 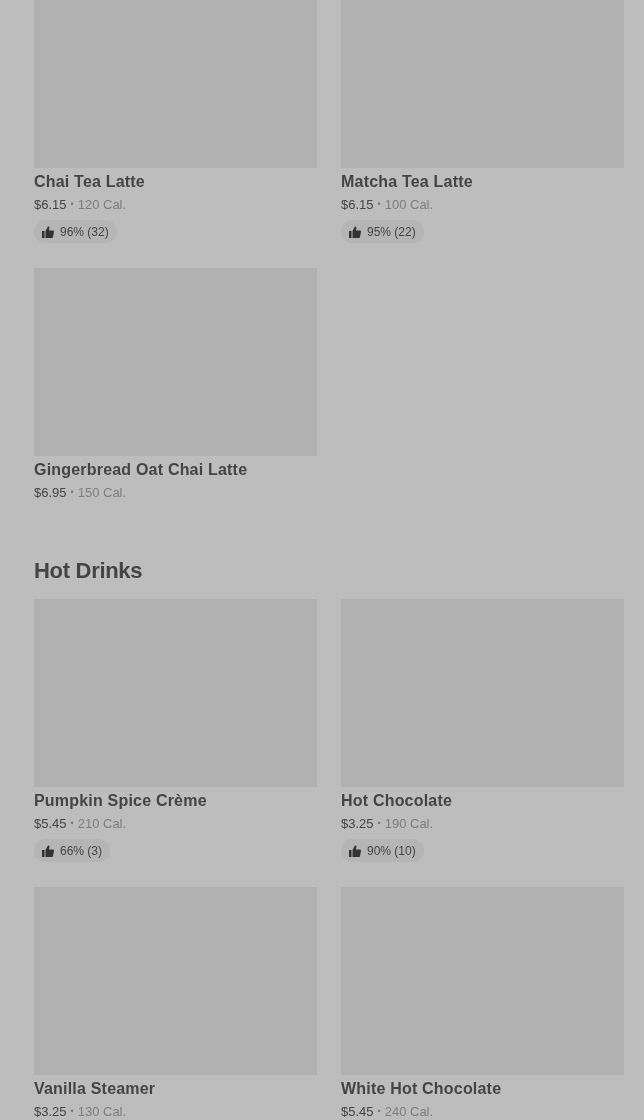 What do you see at coordinates (95, 1089) in the screenshot?
I see `item-name: Vanilla Steamer` at bounding box center [95, 1089].